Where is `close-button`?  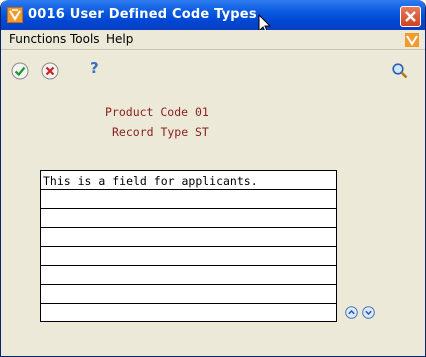 close-button is located at coordinates (410, 16).